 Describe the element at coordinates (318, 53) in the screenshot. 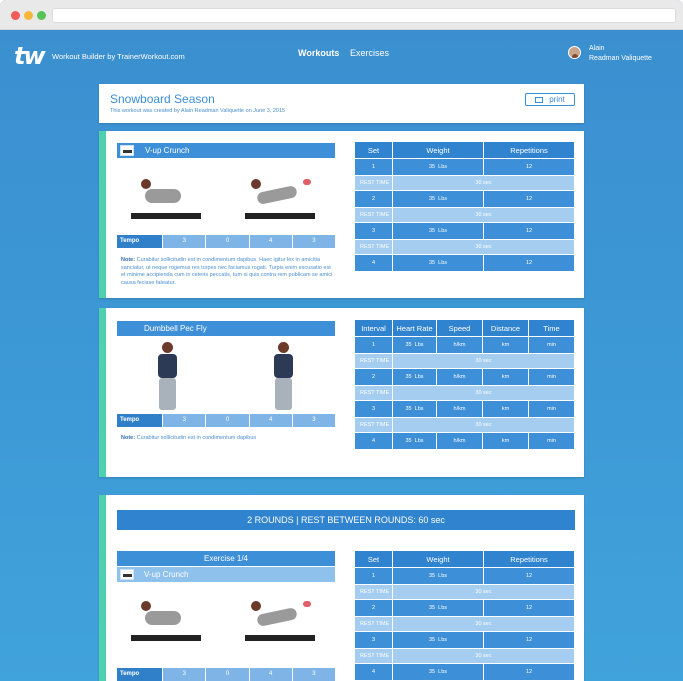

I see `nav-workouts: Workouts` at that location.